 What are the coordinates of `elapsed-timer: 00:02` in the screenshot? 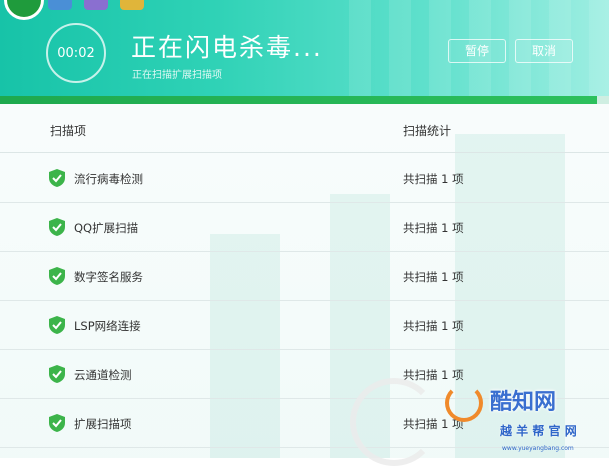 It's located at (76, 53).